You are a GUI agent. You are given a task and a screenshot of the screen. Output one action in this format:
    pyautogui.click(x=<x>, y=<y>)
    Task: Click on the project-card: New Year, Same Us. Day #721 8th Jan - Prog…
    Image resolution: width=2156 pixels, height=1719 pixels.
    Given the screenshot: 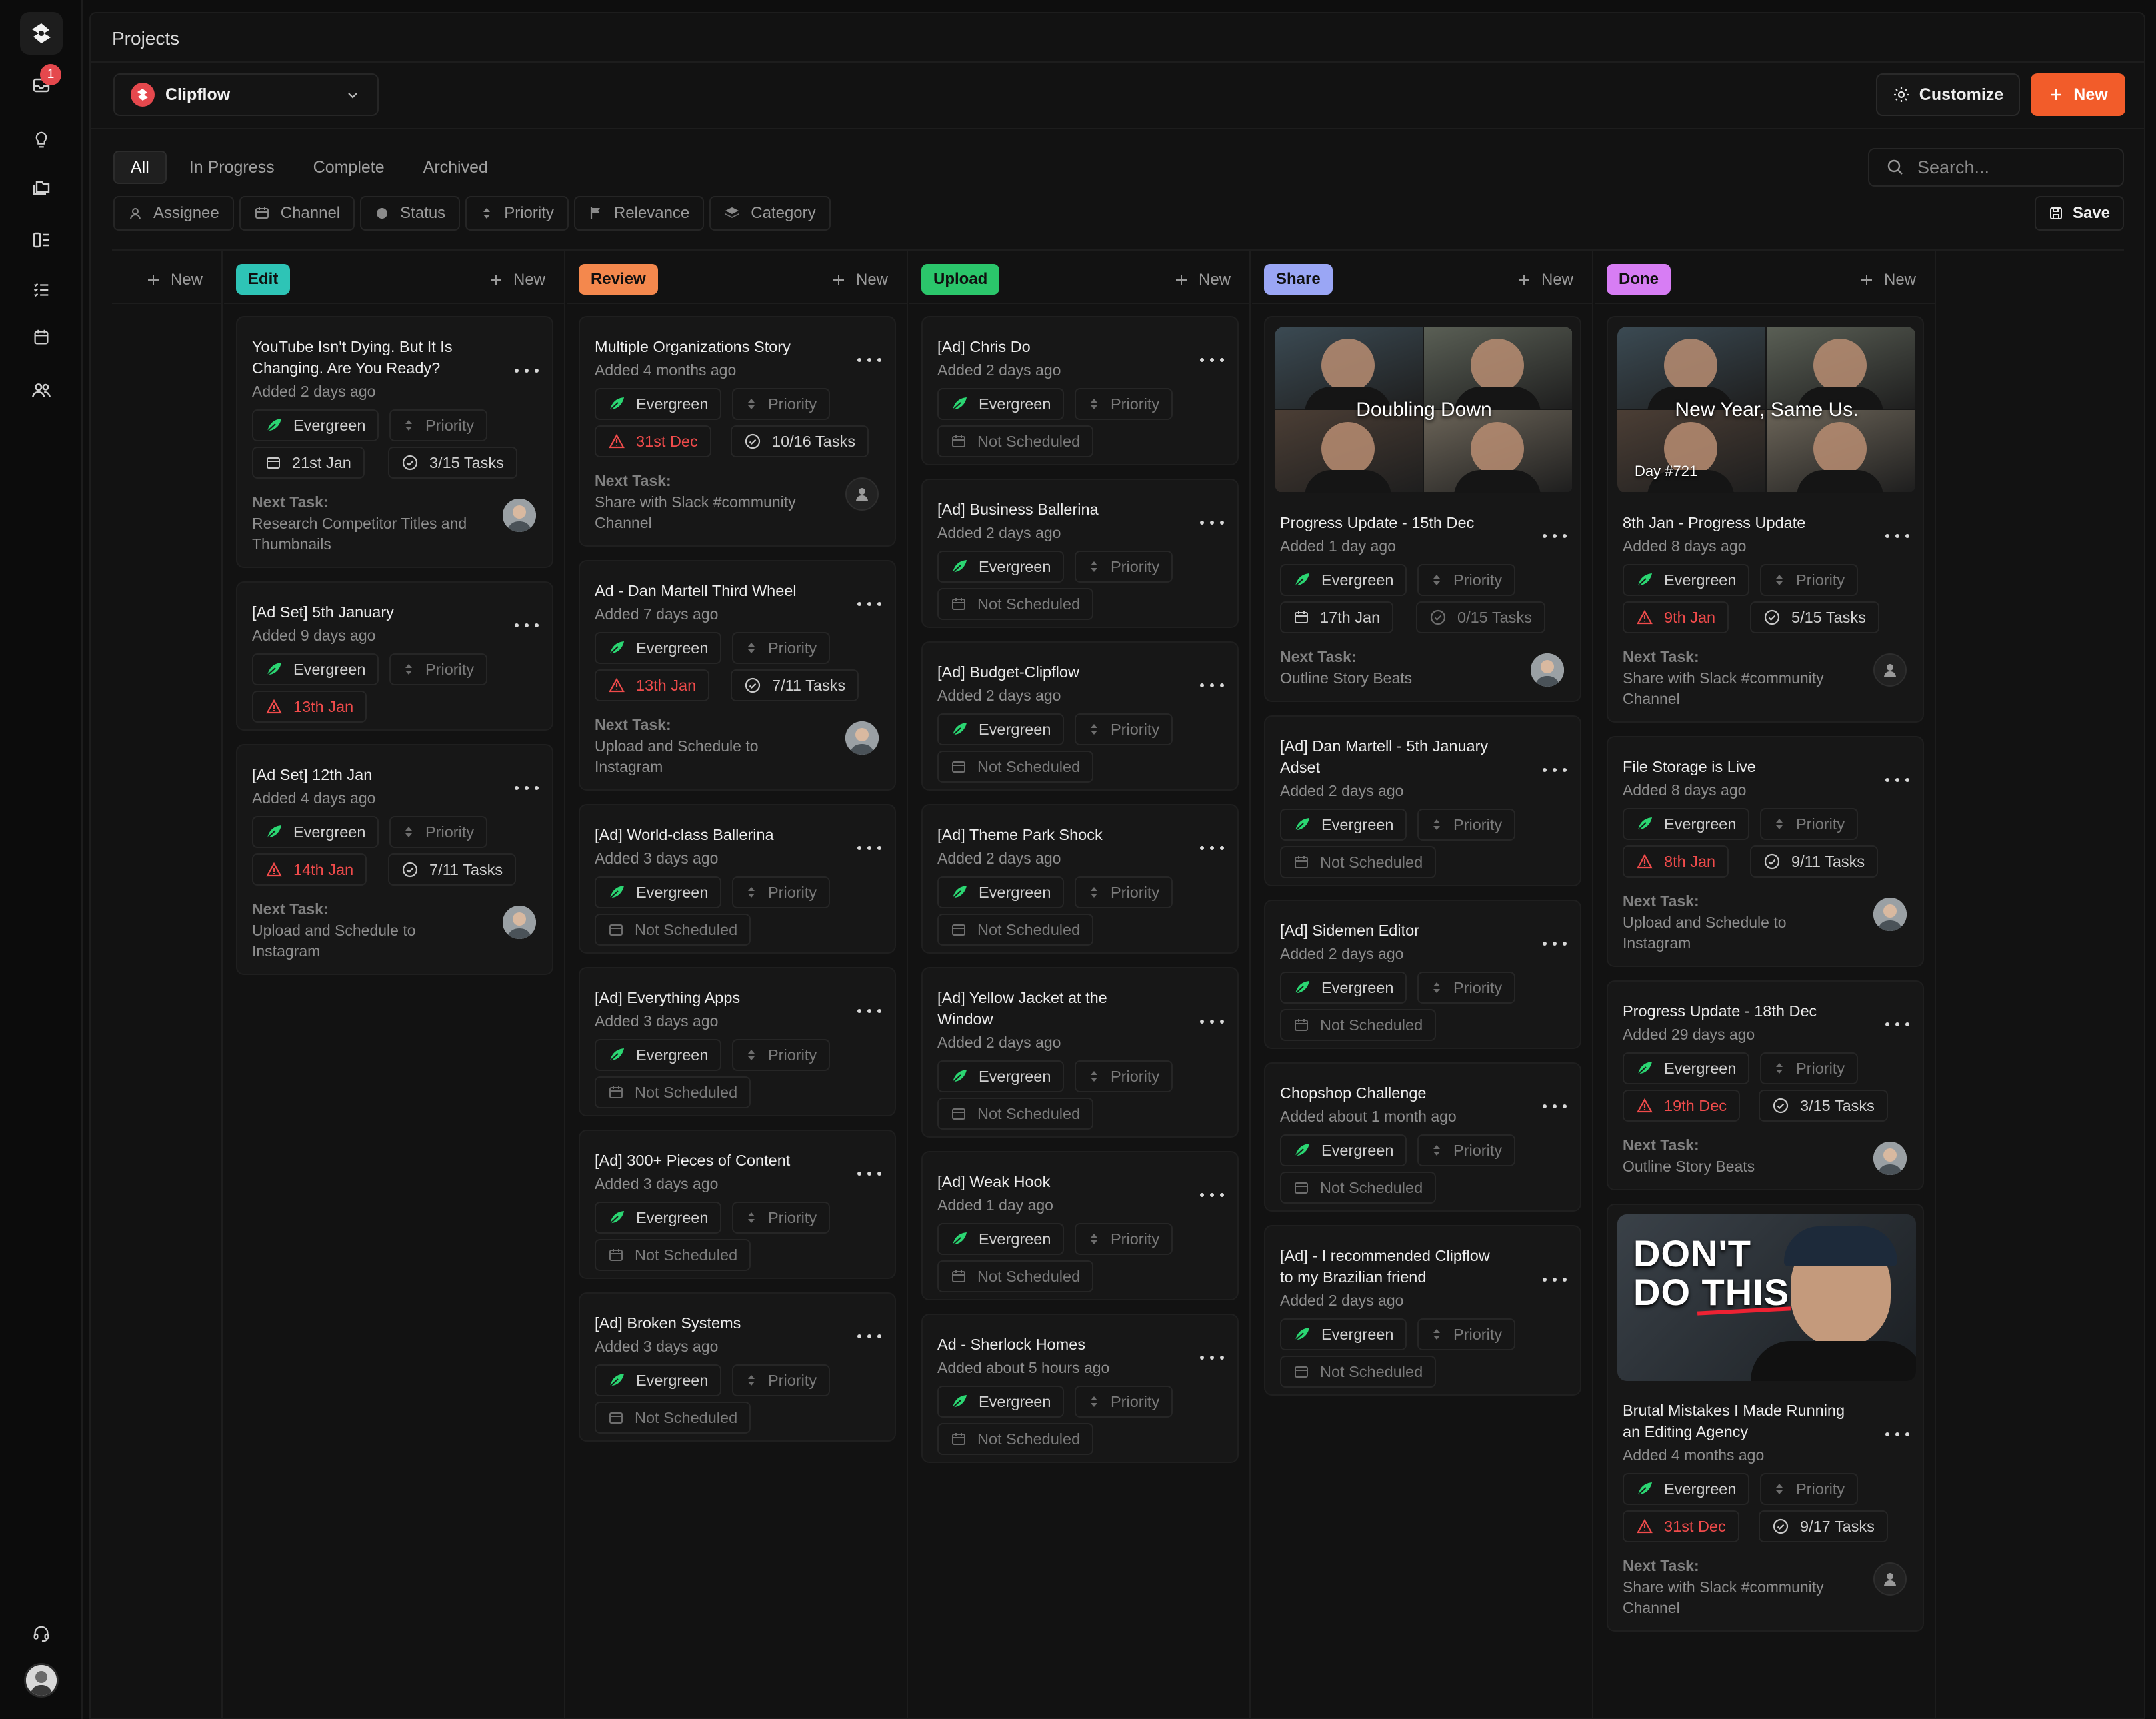 What is the action you would take?
    pyautogui.click(x=1765, y=519)
    